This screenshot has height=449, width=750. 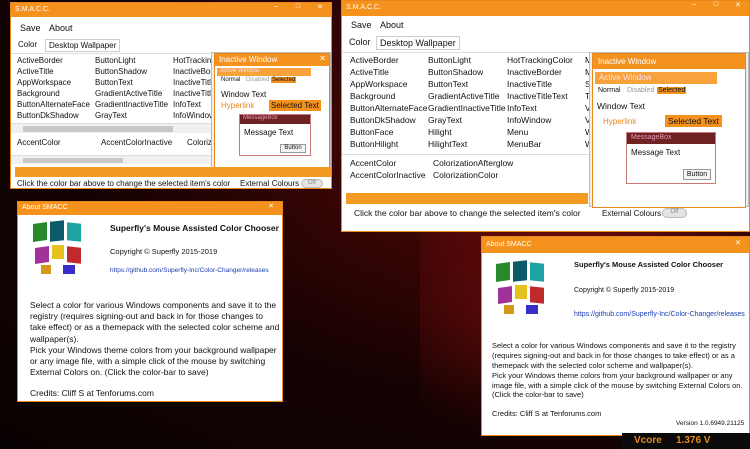 I want to click on accent-item: ColorizationColor, so click(x=465, y=175).